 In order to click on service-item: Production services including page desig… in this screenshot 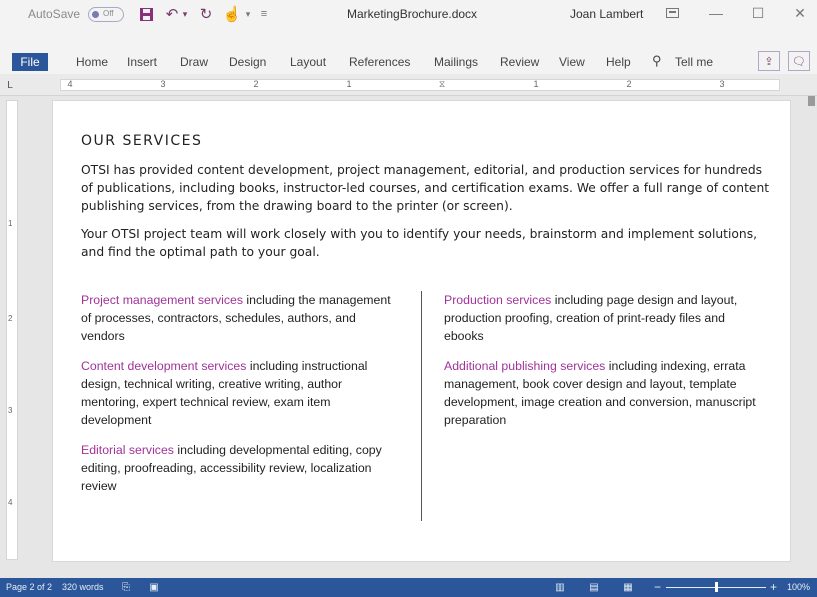, I will do `click(605, 318)`.